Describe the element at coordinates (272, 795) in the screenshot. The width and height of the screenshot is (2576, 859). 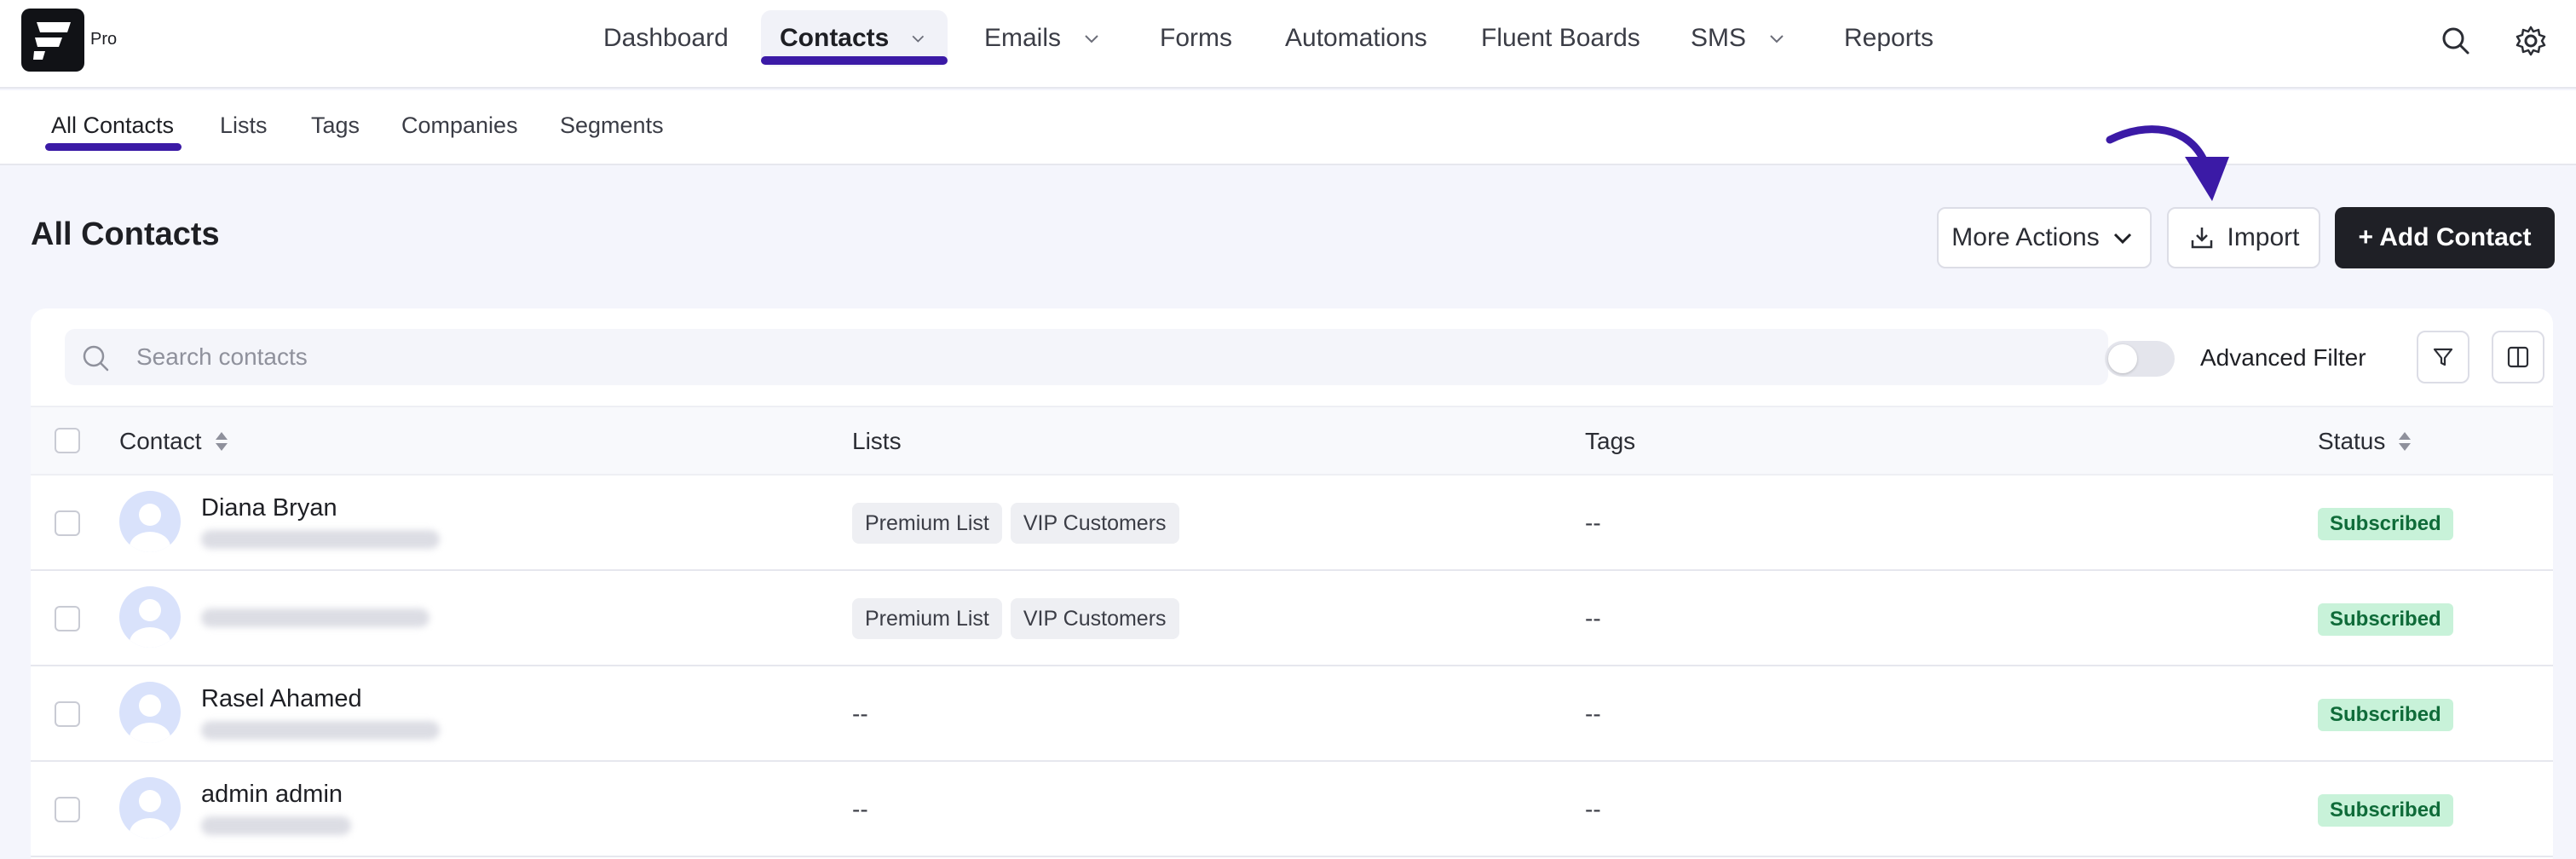
I see `contact-name: admin admin` at that location.